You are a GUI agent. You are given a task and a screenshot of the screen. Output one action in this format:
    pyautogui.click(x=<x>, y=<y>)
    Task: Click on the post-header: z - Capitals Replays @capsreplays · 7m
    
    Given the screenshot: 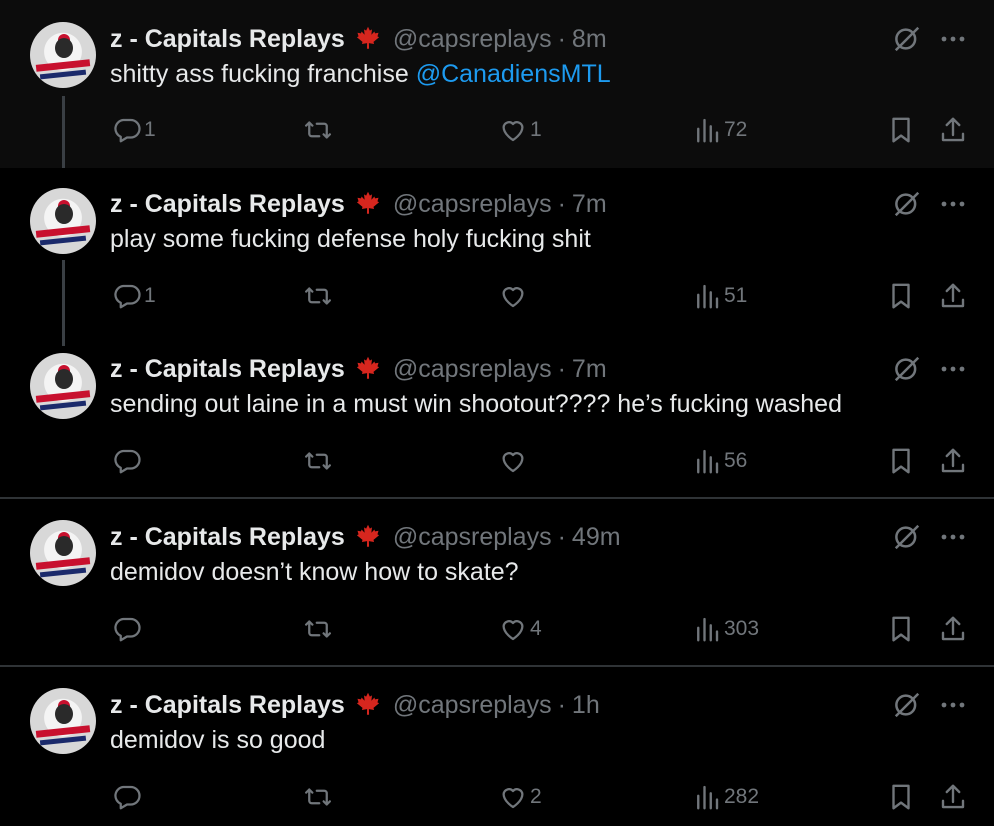 What is the action you would take?
    pyautogui.click(x=358, y=204)
    